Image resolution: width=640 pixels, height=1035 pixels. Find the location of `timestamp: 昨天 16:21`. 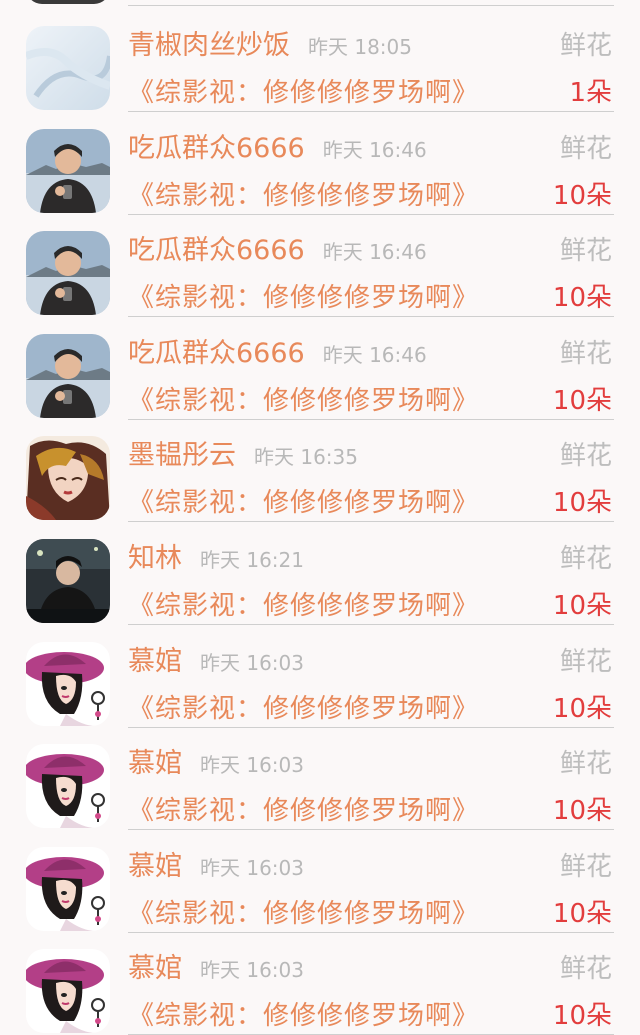

timestamp: 昨天 16:21 is located at coordinates (252, 560).